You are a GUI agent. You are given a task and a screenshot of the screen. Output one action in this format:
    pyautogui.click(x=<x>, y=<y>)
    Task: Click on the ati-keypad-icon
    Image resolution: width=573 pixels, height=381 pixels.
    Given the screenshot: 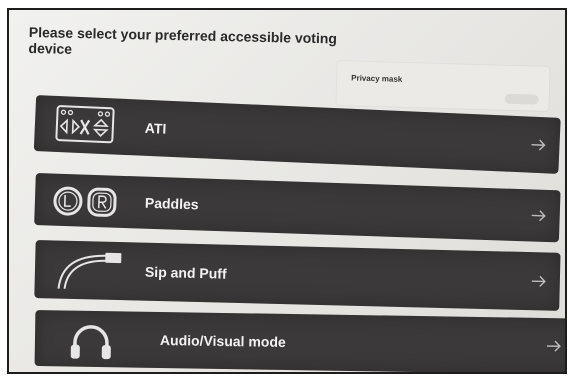 What is the action you would take?
    pyautogui.click(x=87, y=125)
    